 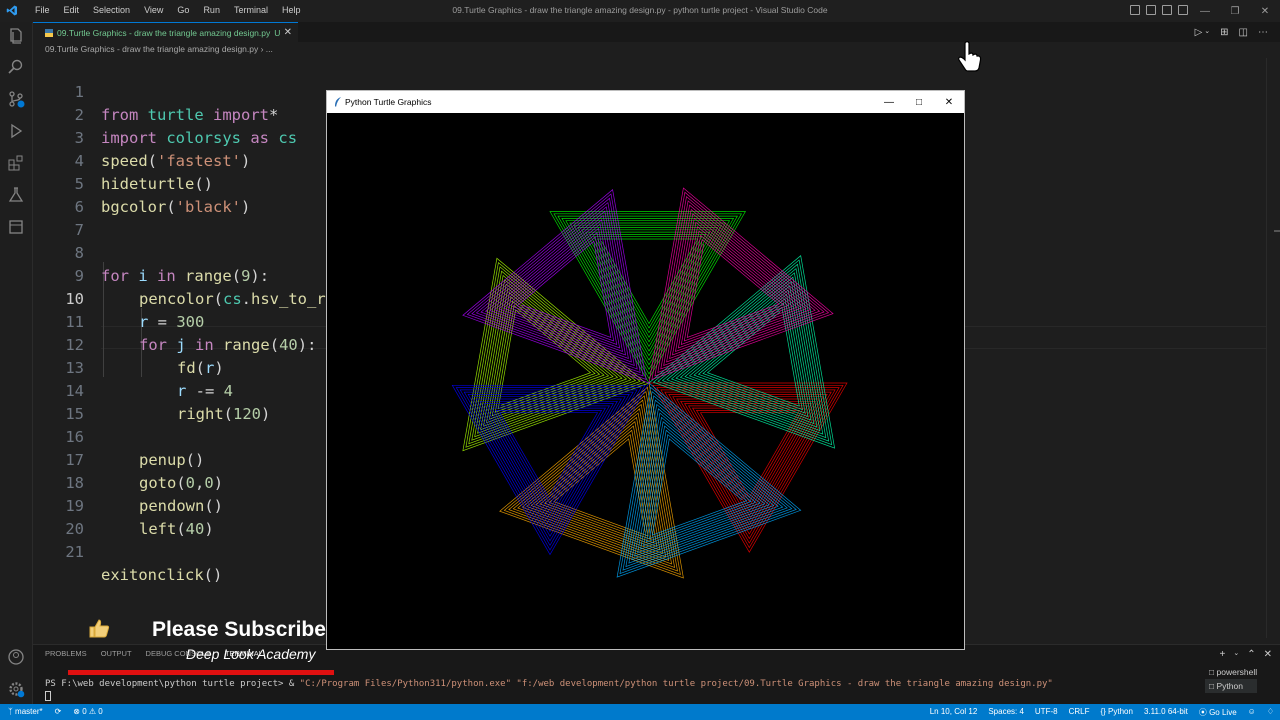 What do you see at coordinates (1243, 32) in the screenshot?
I see `split-editor-icon: ◫` at bounding box center [1243, 32].